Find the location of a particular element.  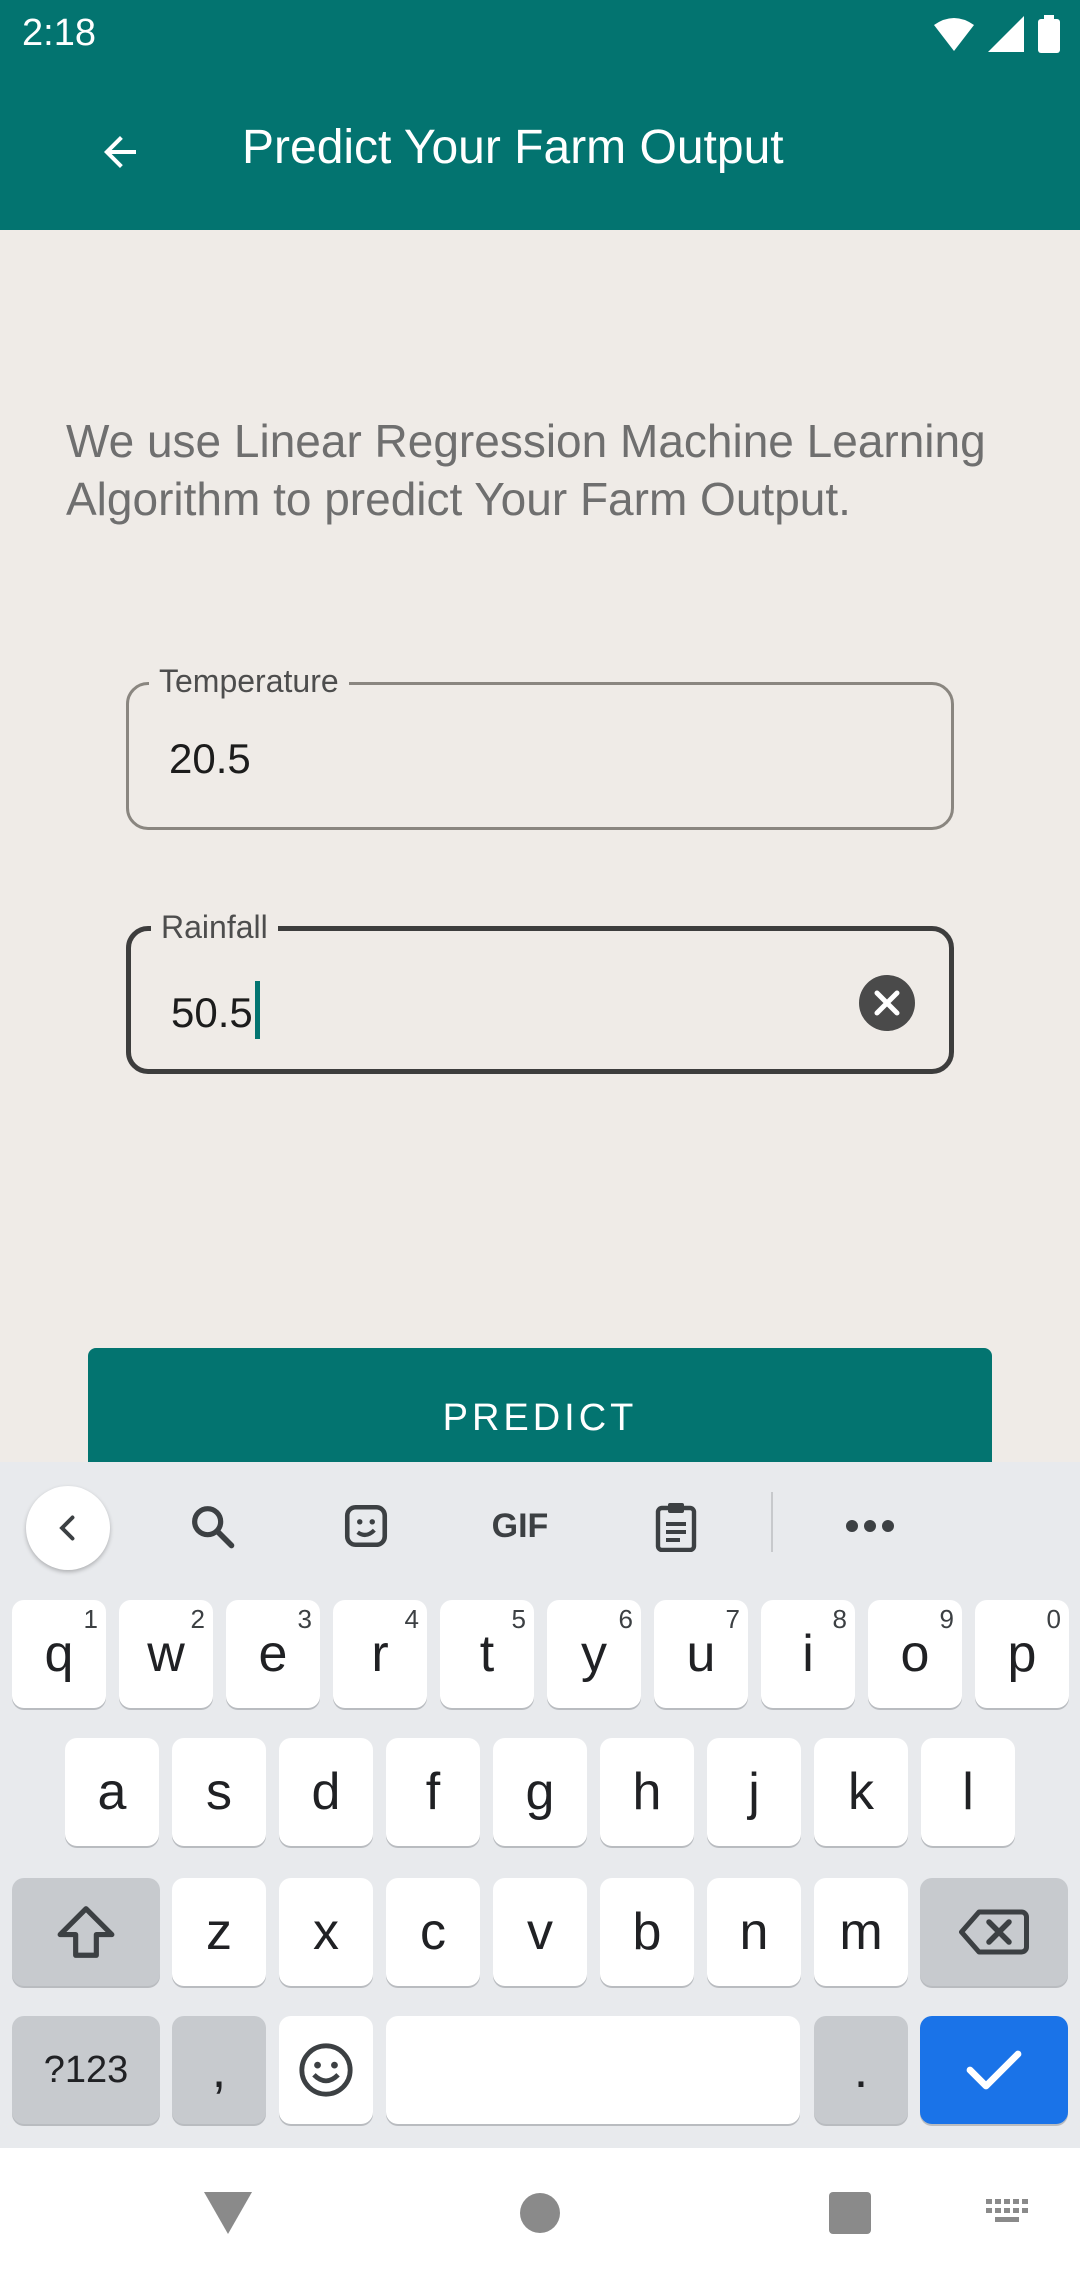

text-cursor is located at coordinates (257, 1010).